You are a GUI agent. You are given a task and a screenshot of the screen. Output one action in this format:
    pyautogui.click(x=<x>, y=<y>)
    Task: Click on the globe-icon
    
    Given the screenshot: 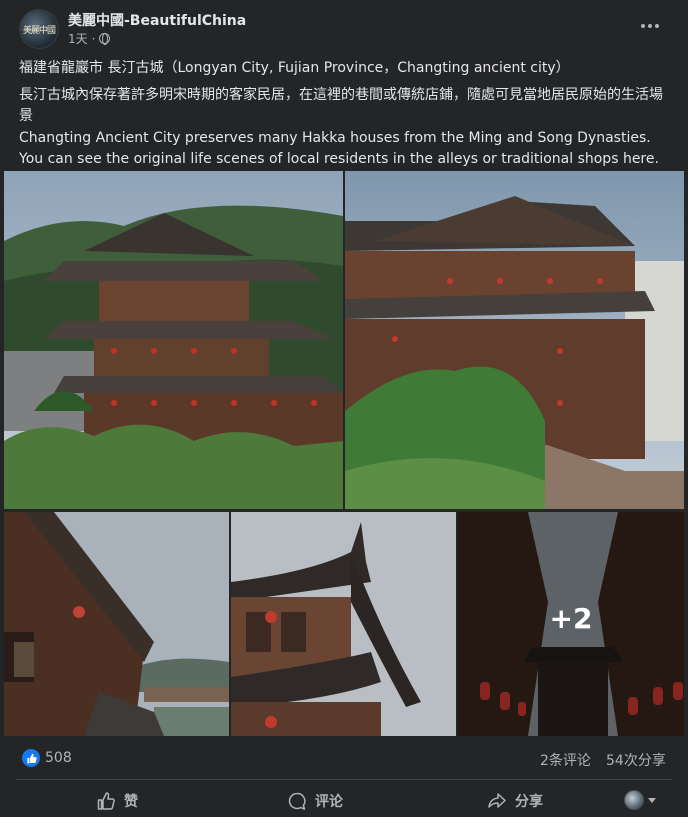 What is the action you would take?
    pyautogui.click(x=105, y=39)
    